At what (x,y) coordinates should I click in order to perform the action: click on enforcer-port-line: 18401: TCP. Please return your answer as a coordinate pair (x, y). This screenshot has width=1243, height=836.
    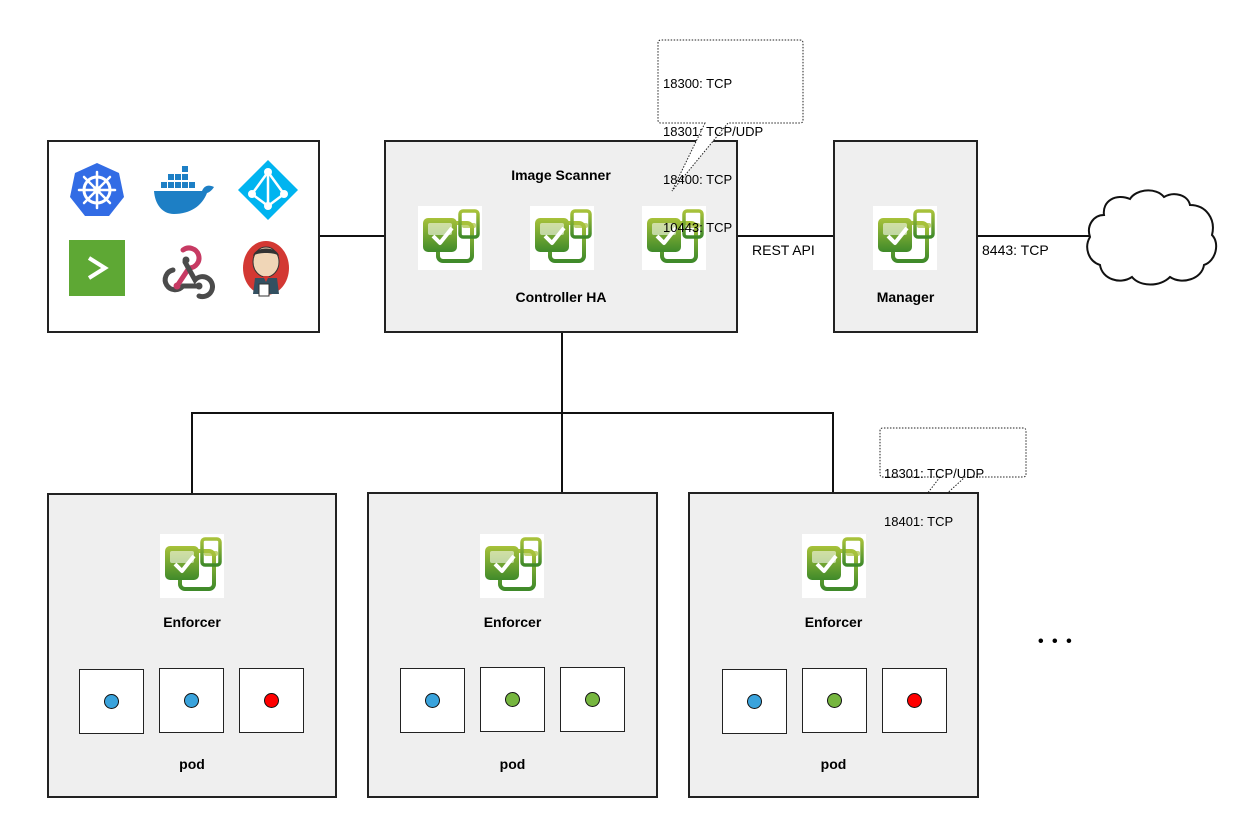
    Looking at the image, I should click on (919, 521).